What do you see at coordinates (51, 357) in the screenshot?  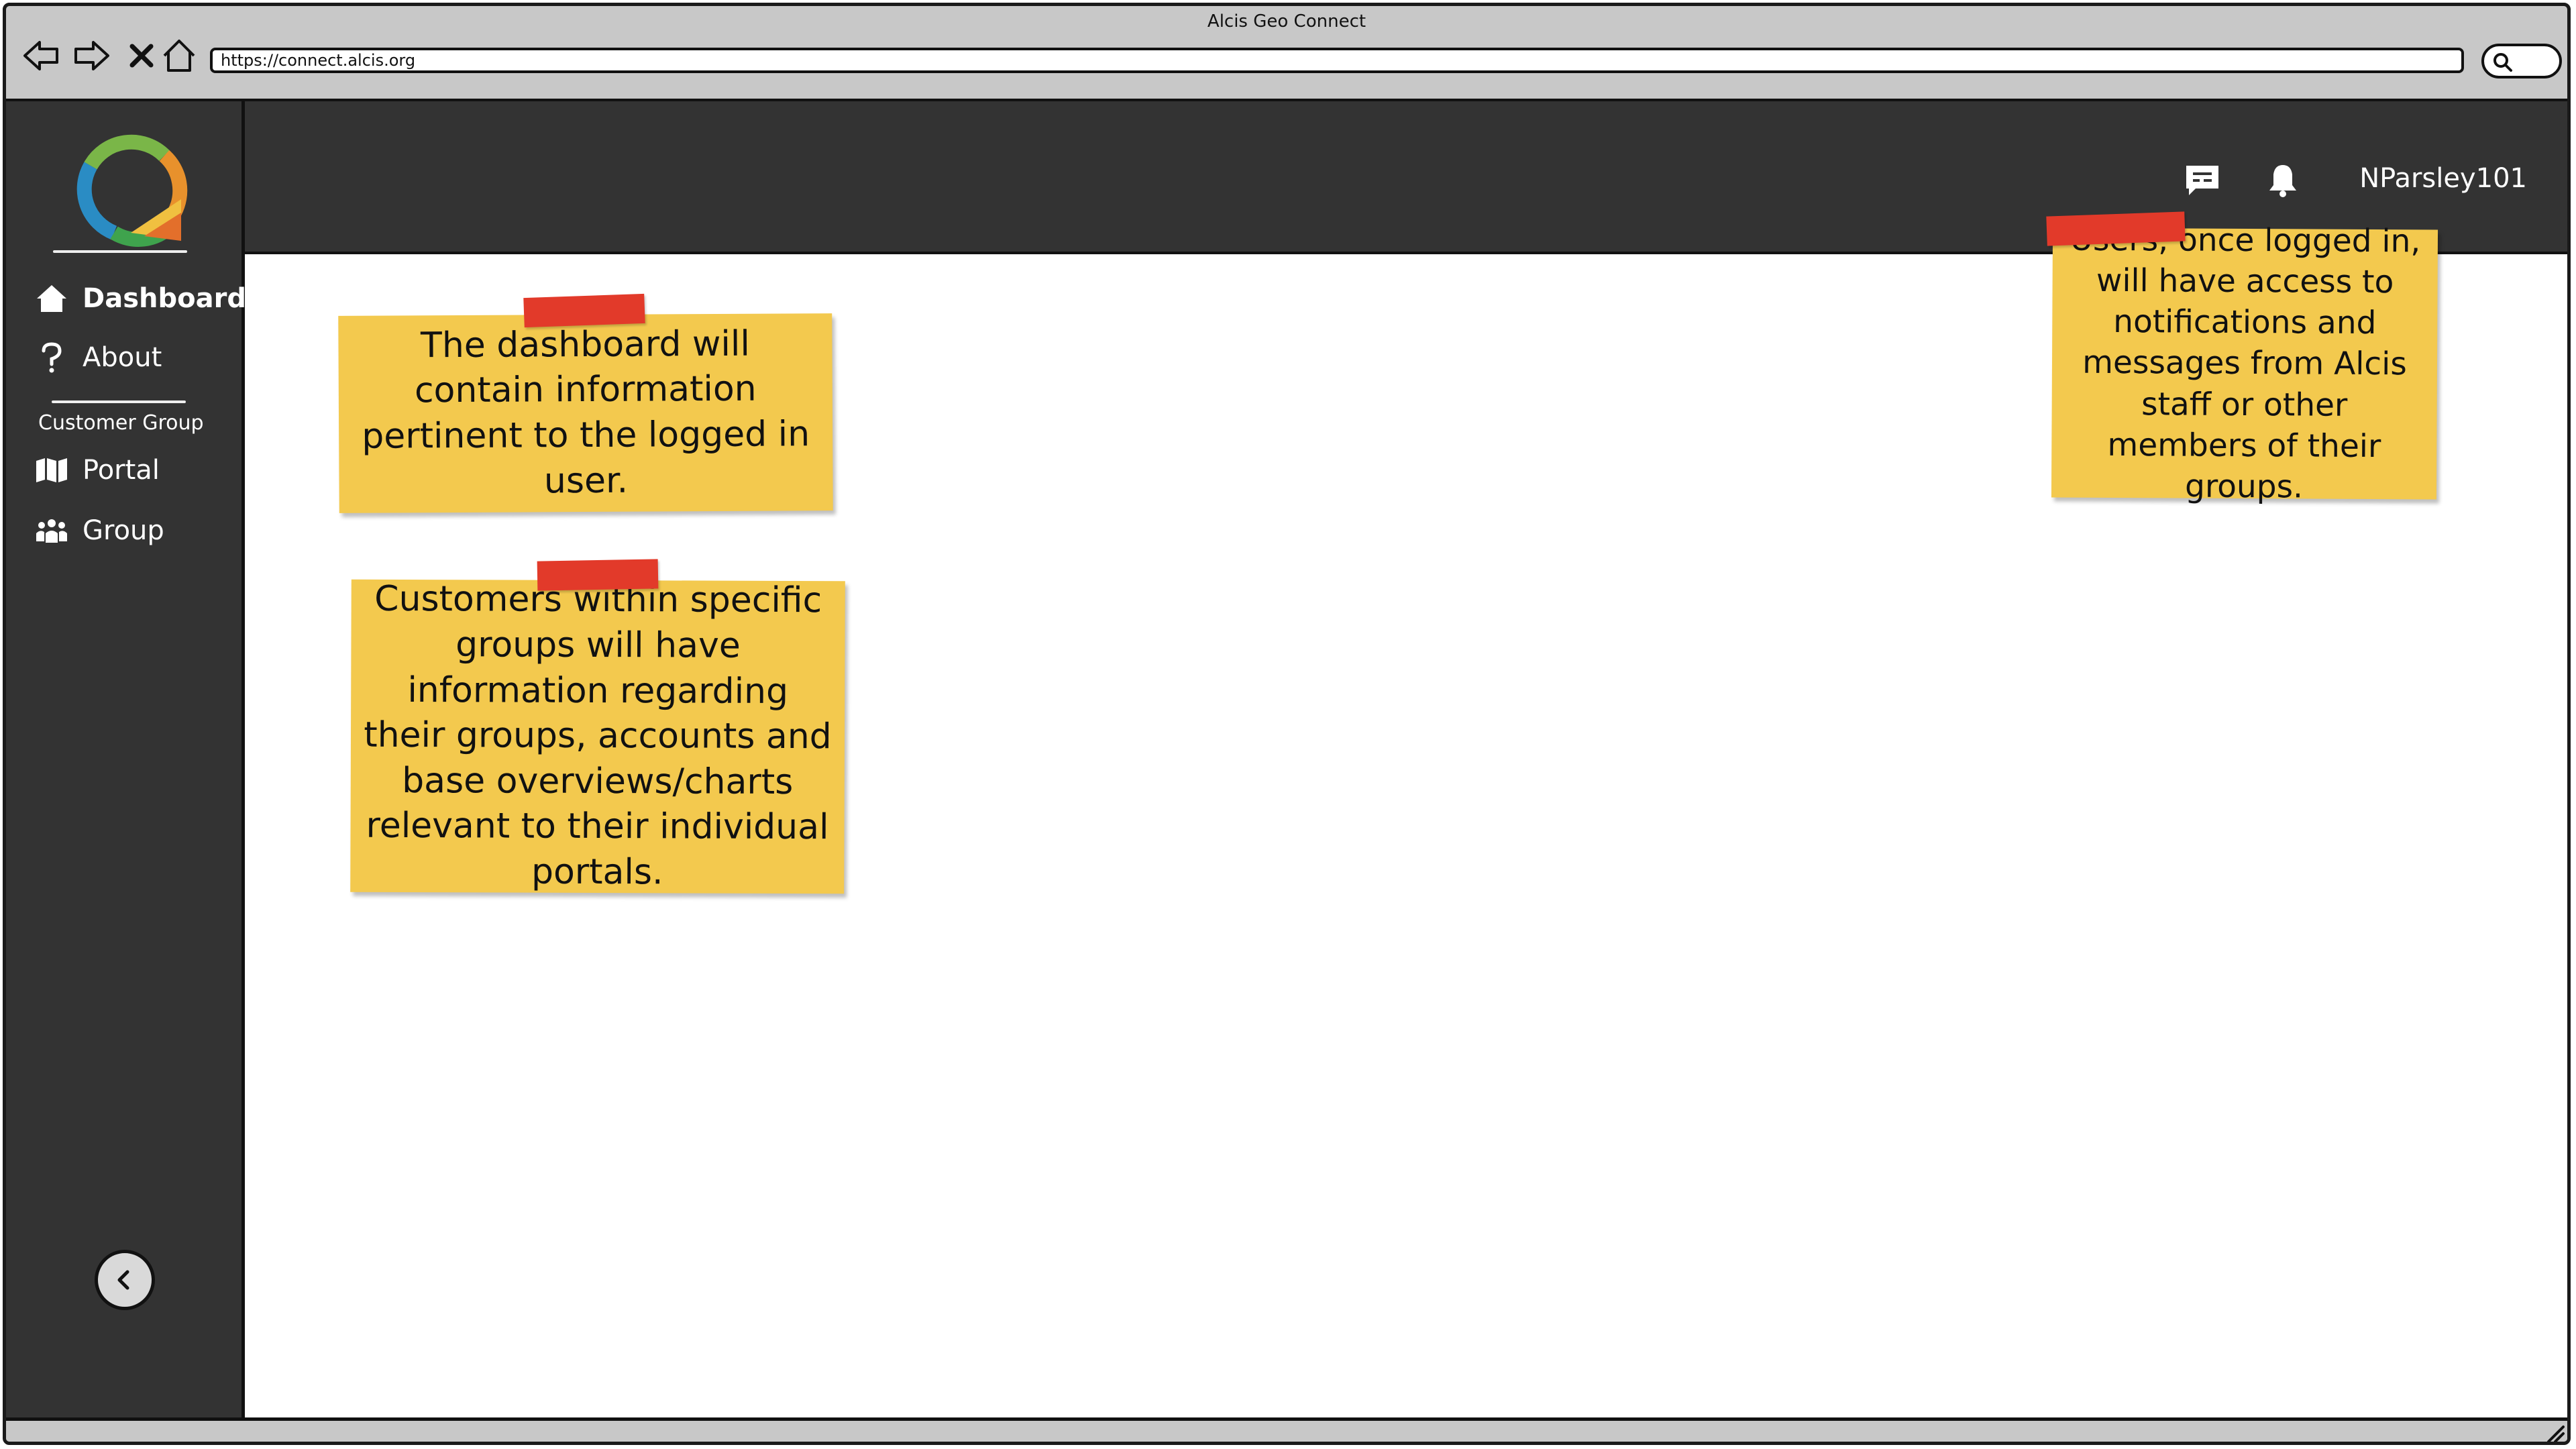 I see `question-icon` at bounding box center [51, 357].